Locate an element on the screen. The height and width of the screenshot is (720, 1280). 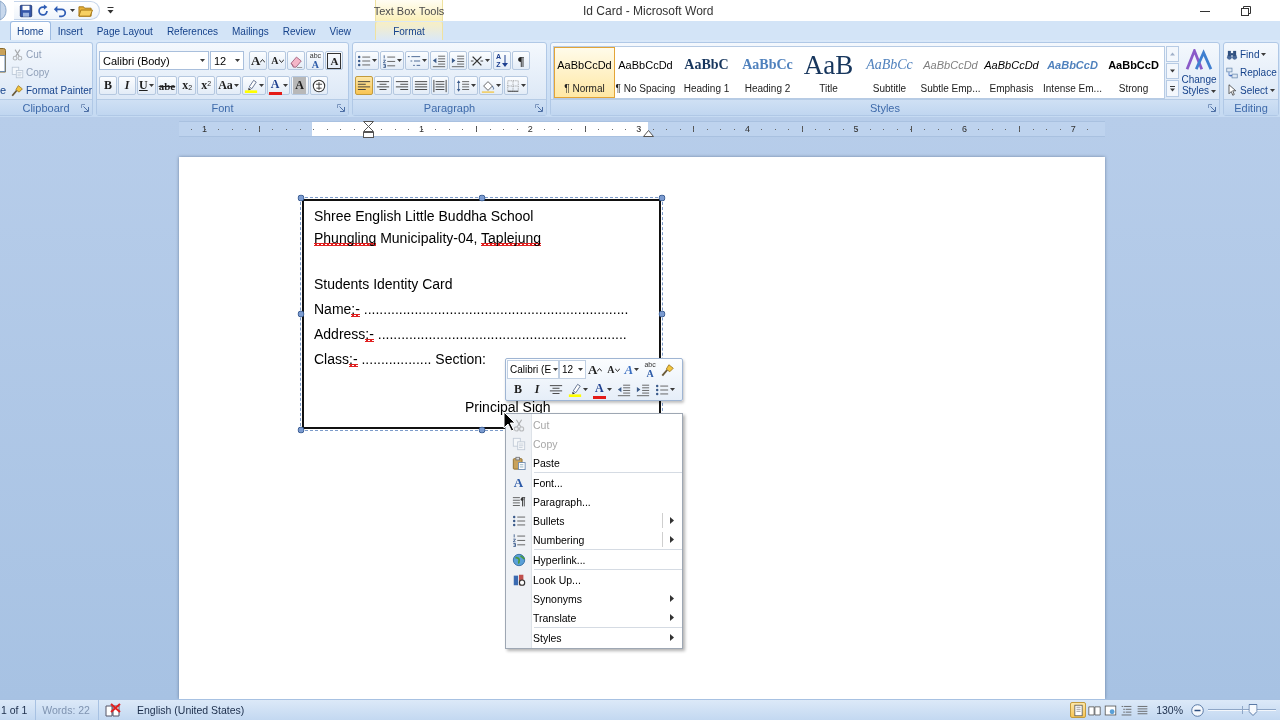
asian-layout-button is located at coordinates (480, 60).